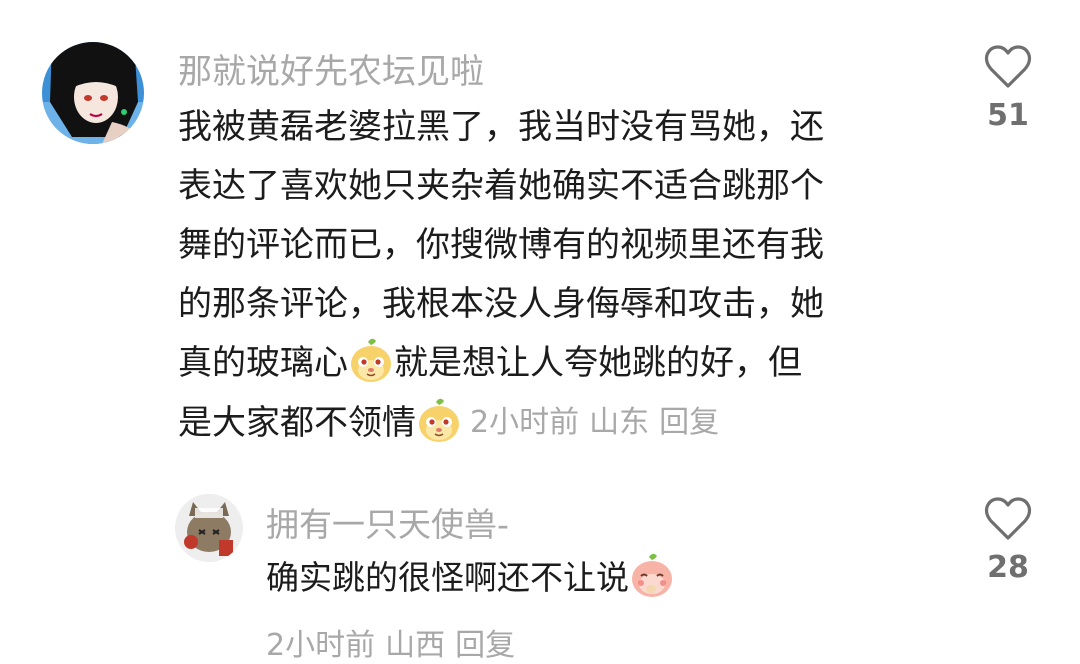 This screenshot has height=664, width=1080. What do you see at coordinates (501, 245) in the screenshot?
I see `comment-line: 舞的评论而已，你搜微博有的视频里还有我` at bounding box center [501, 245].